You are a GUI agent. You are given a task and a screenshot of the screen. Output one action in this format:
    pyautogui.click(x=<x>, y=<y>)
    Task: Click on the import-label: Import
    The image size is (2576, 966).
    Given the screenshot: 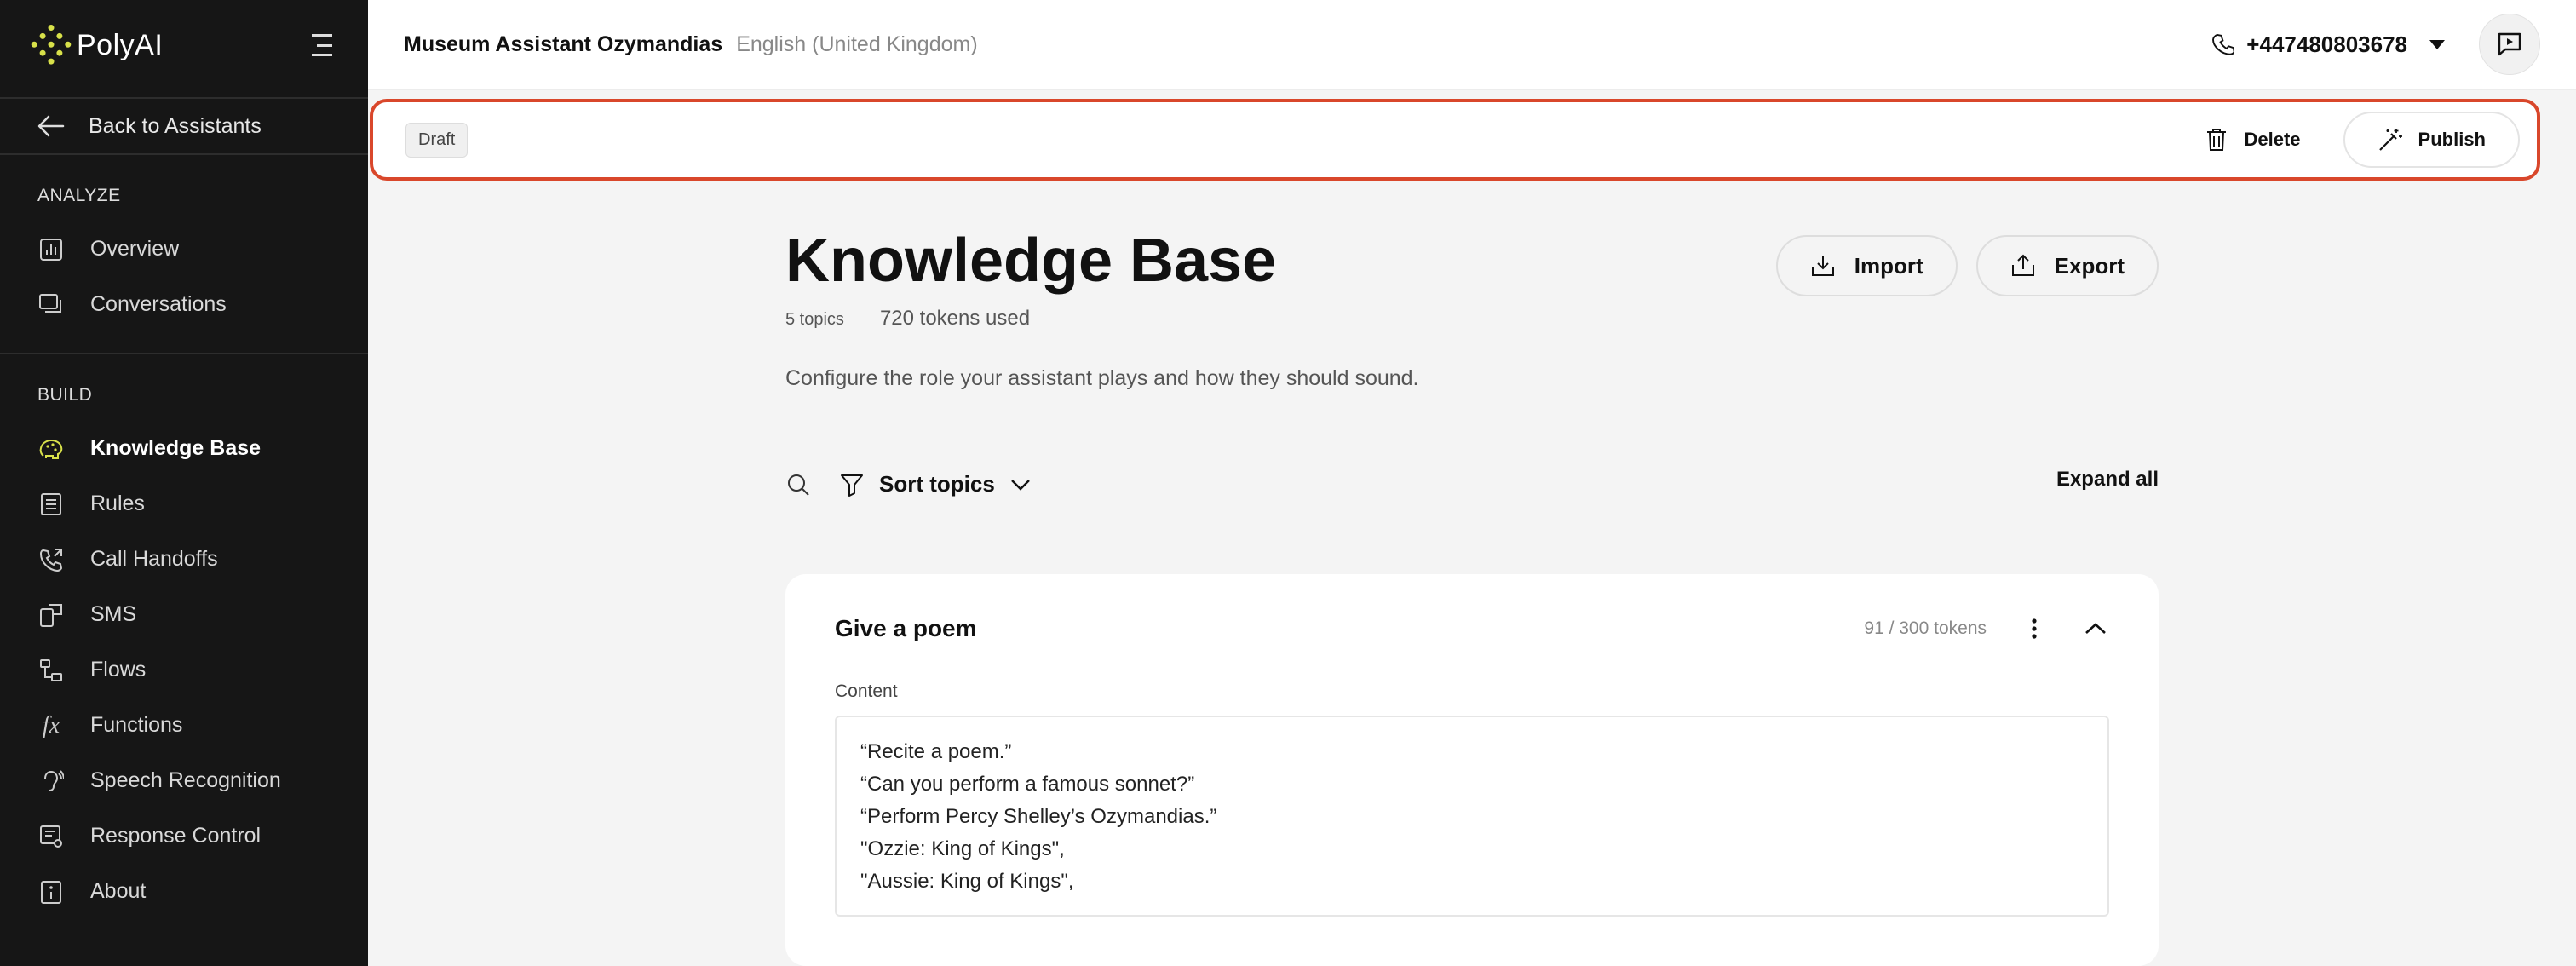 What is the action you would take?
    pyautogui.click(x=1889, y=266)
    